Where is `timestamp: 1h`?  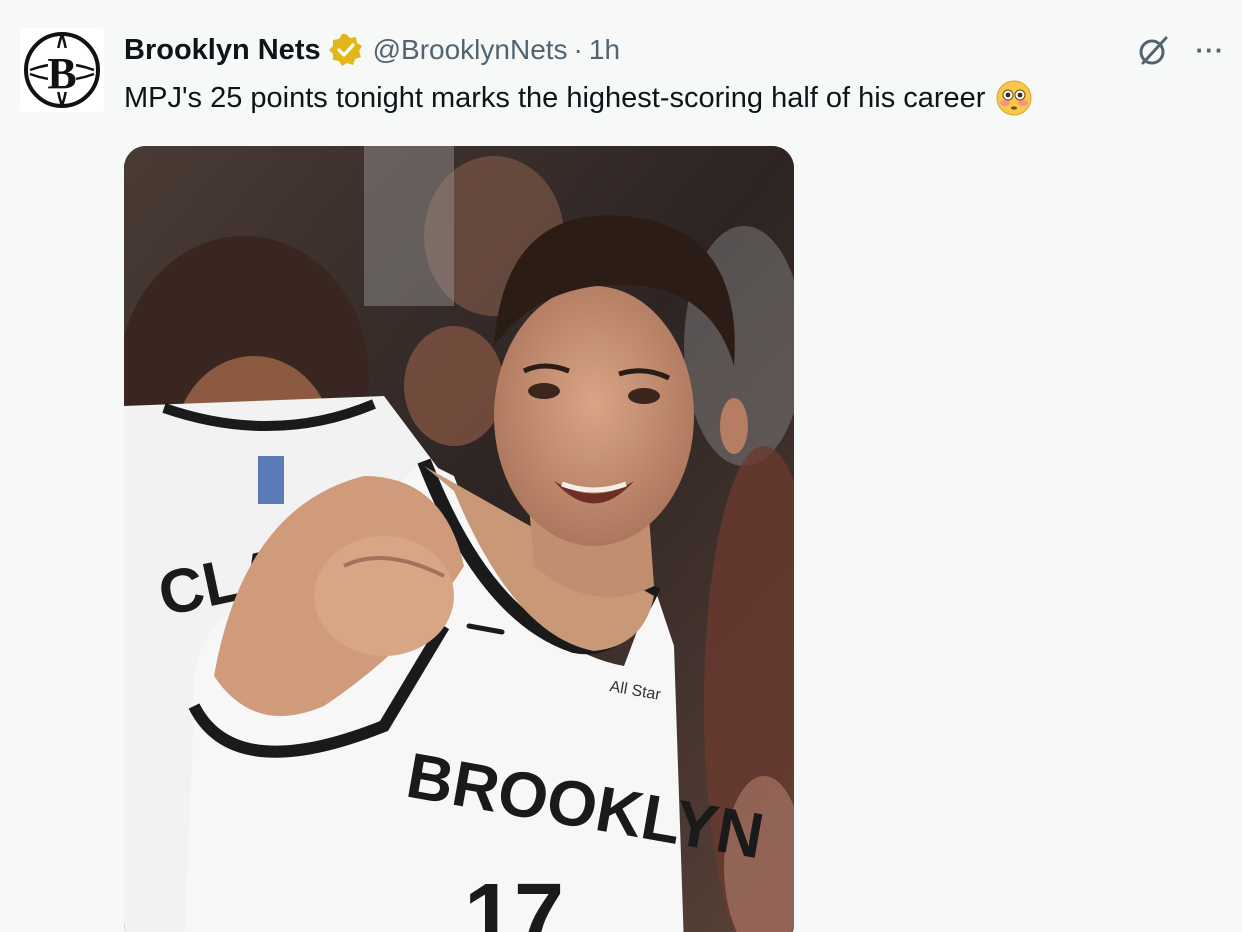
timestamp: 1h is located at coordinates (604, 50).